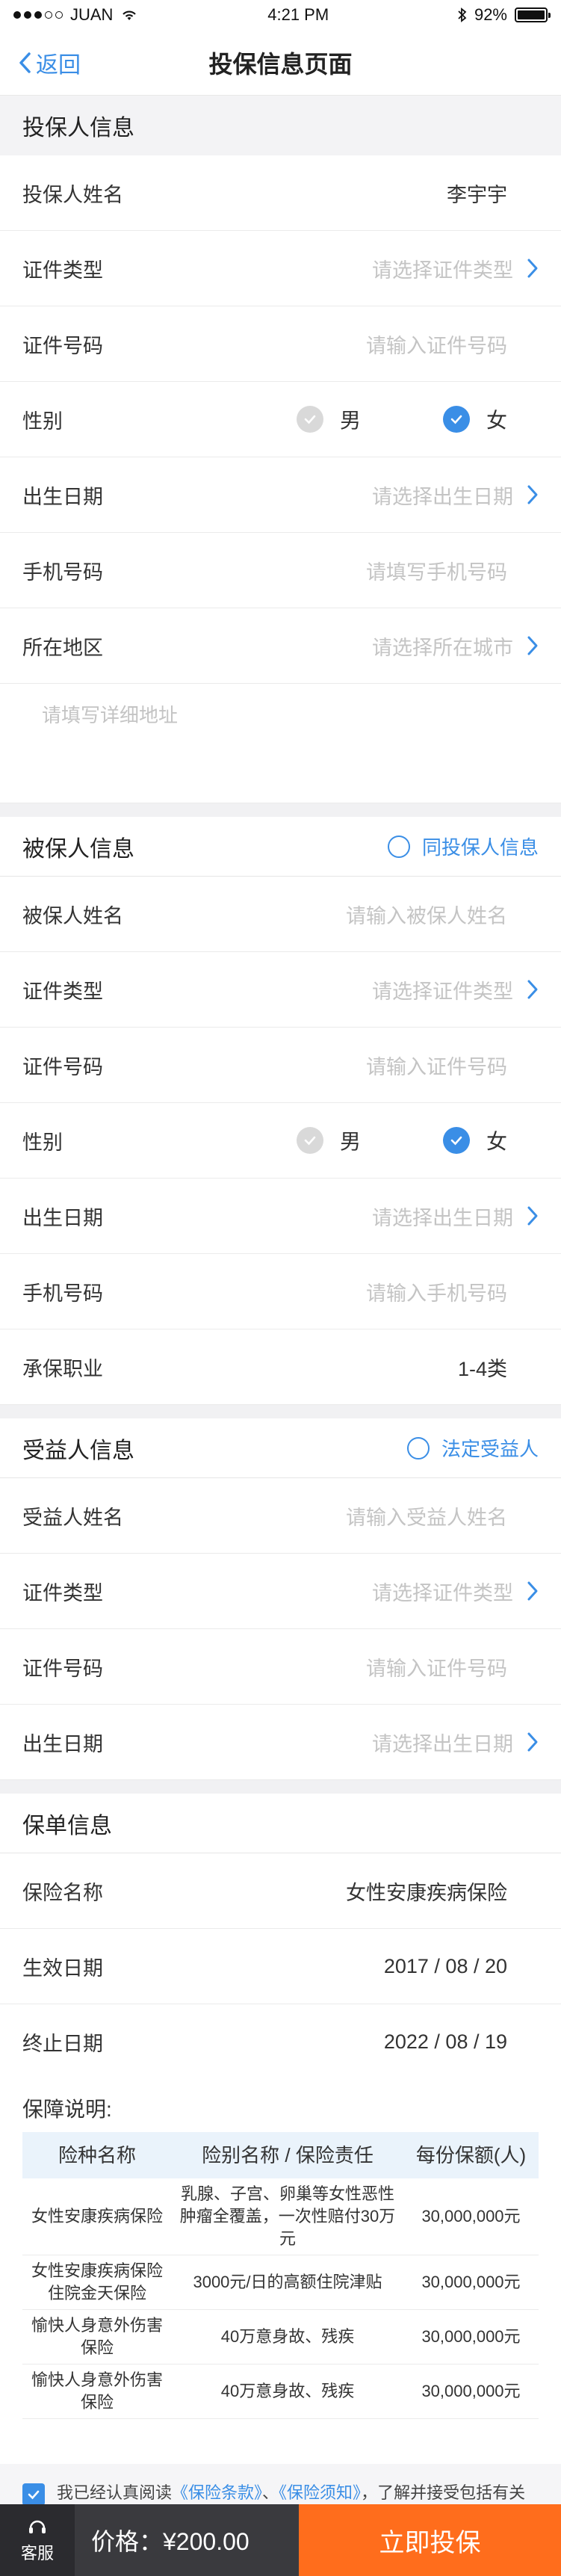 The width and height of the screenshot is (561, 2576). What do you see at coordinates (280, 847) in the screenshot?
I see `insured-section-title: 被保人信息 同投保人信息` at bounding box center [280, 847].